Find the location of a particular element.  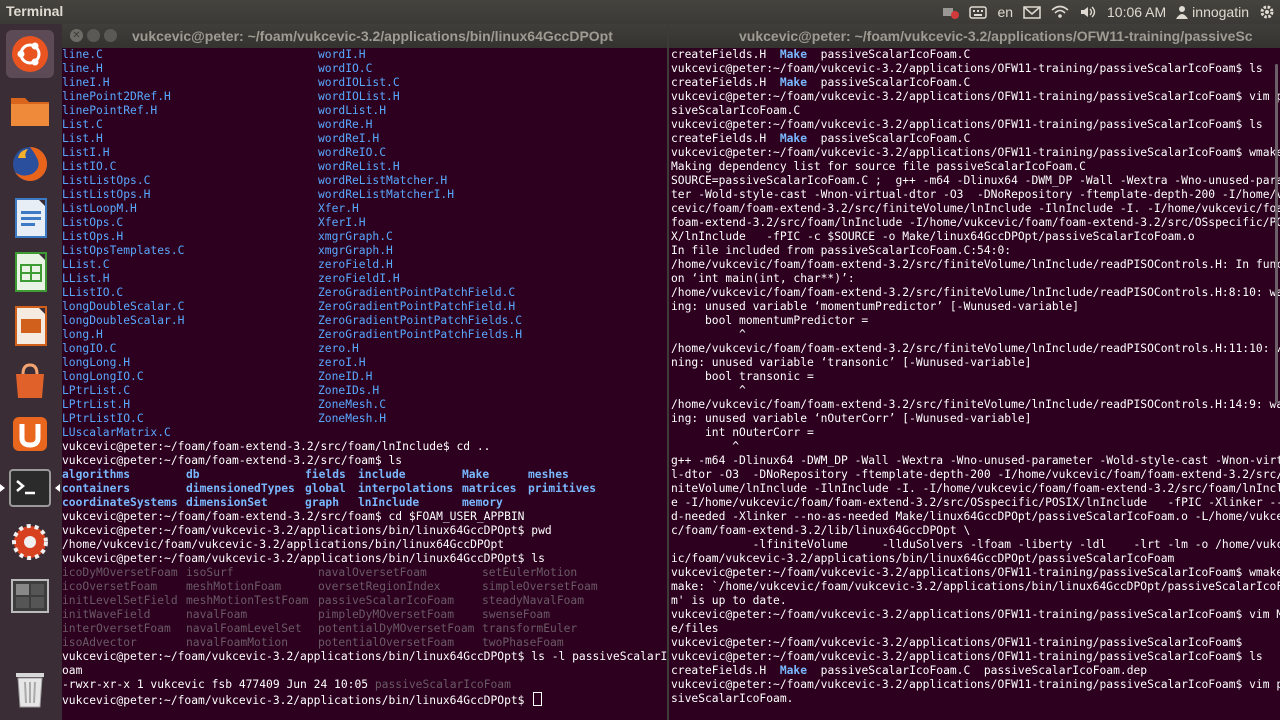

file-entry: ListIO.C is located at coordinates (89, 166).